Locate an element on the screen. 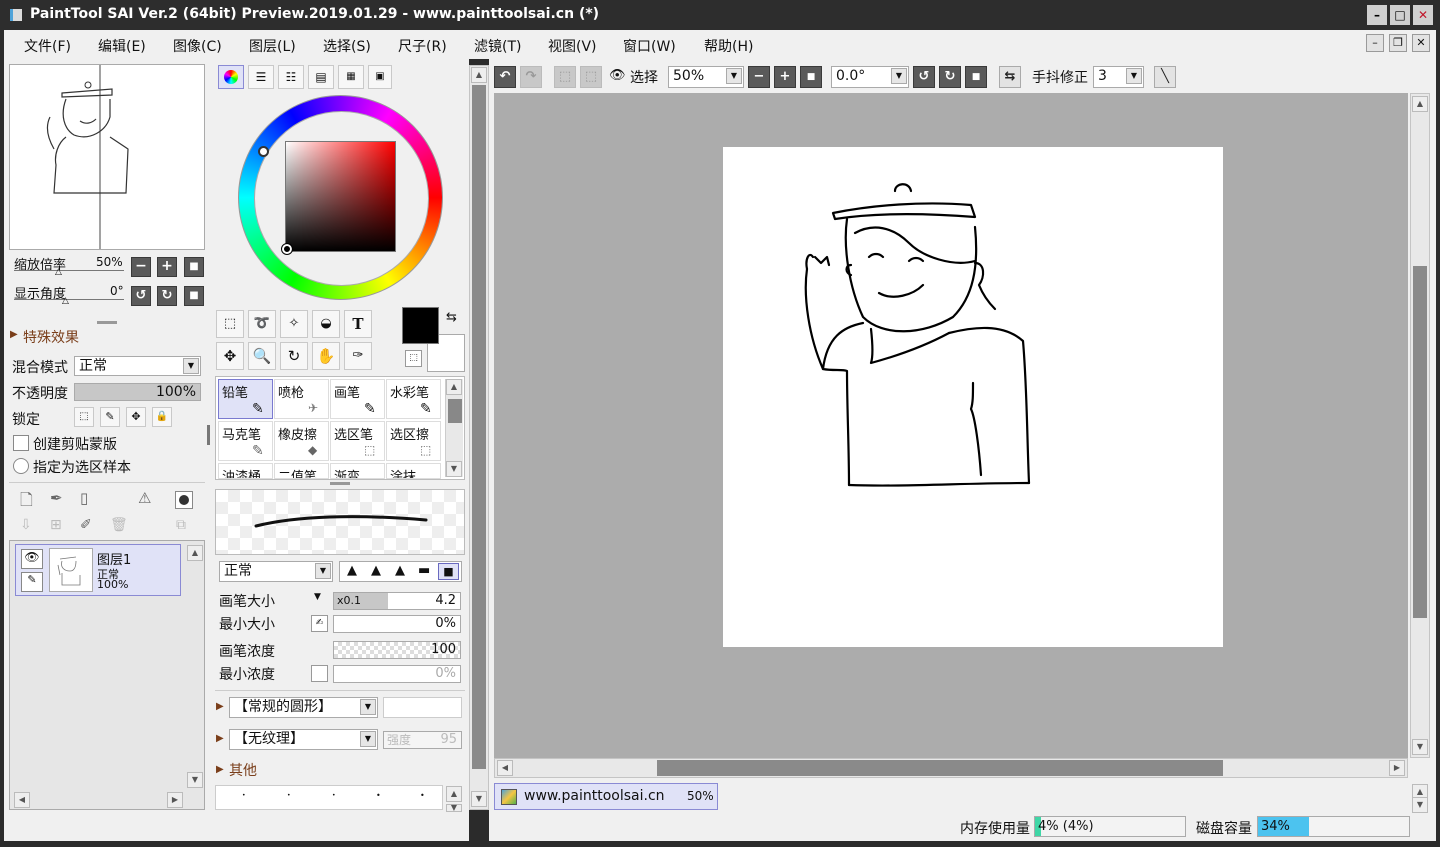 This screenshot has height=847, width=1440. size-preset-2: • is located at coordinates (289, 795).